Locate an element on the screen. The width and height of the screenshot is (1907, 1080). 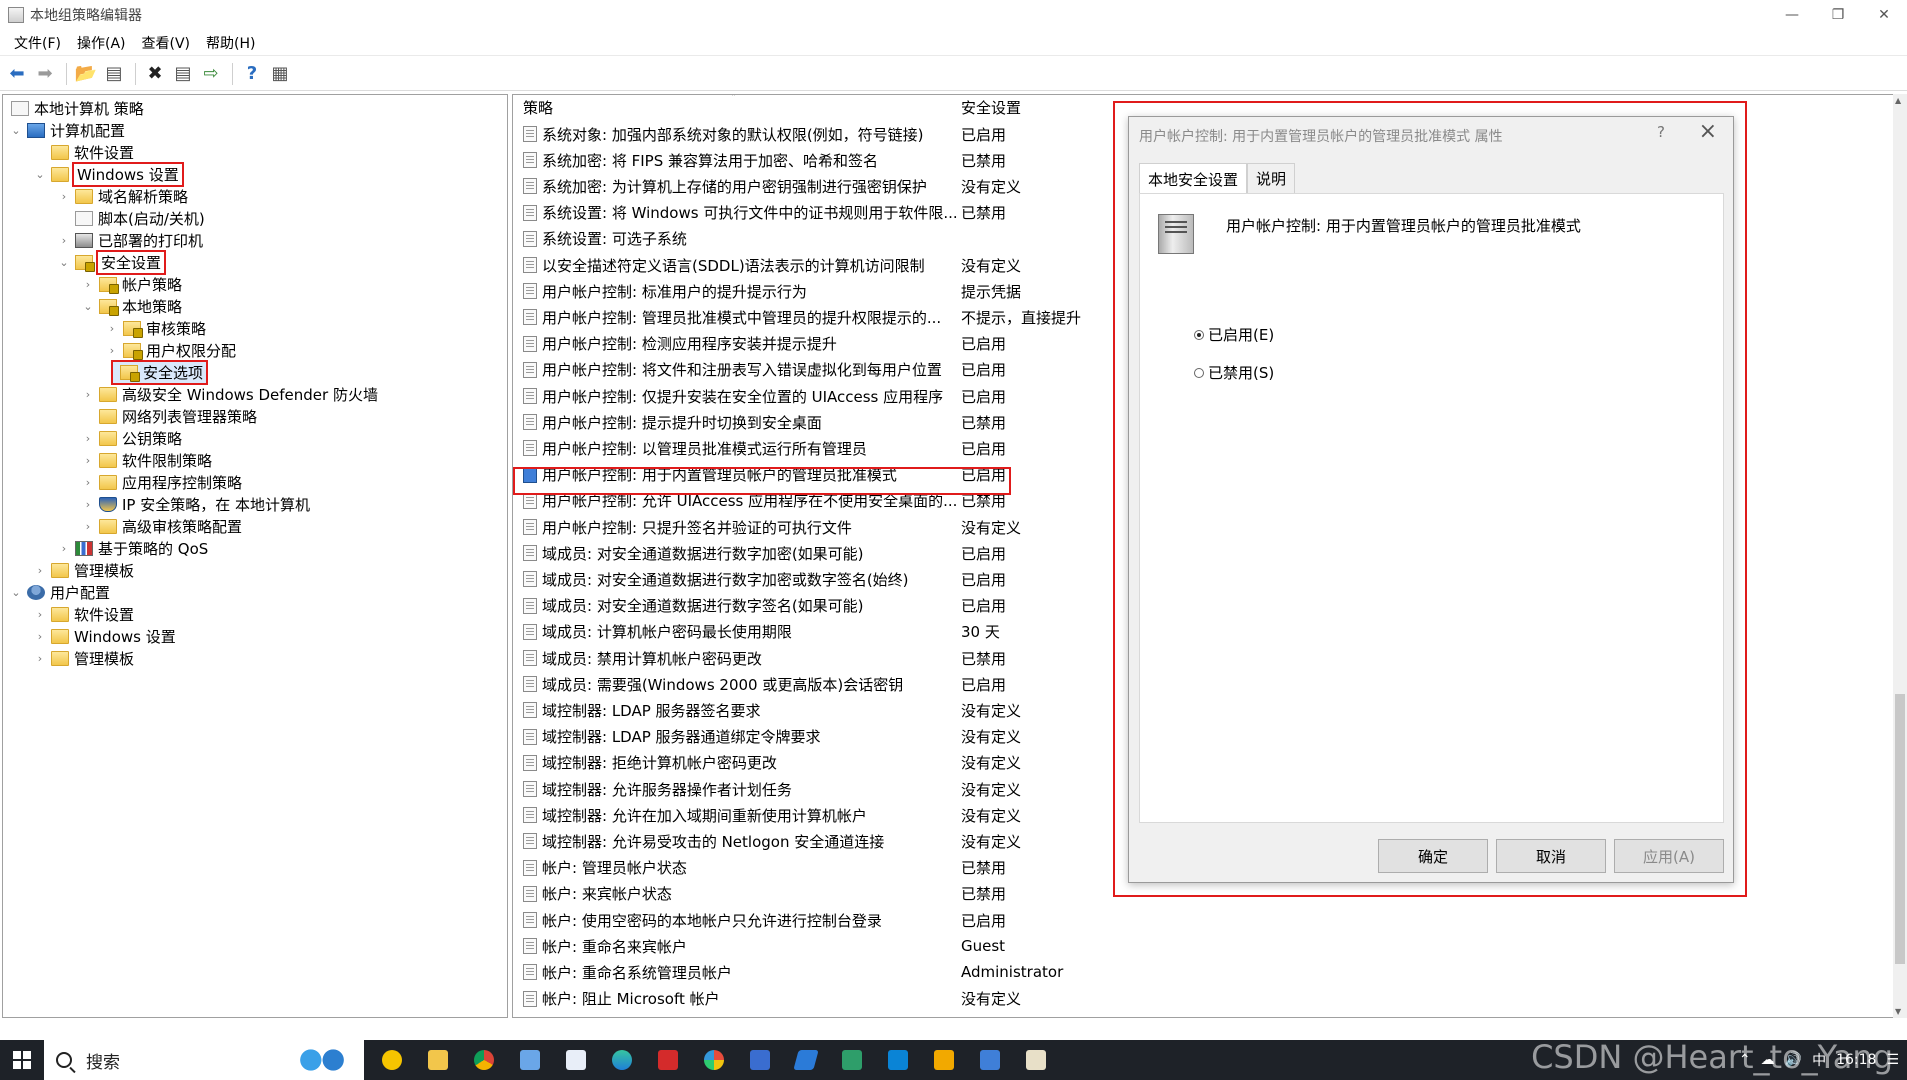
minimize-button: — is located at coordinates (1792, 15).